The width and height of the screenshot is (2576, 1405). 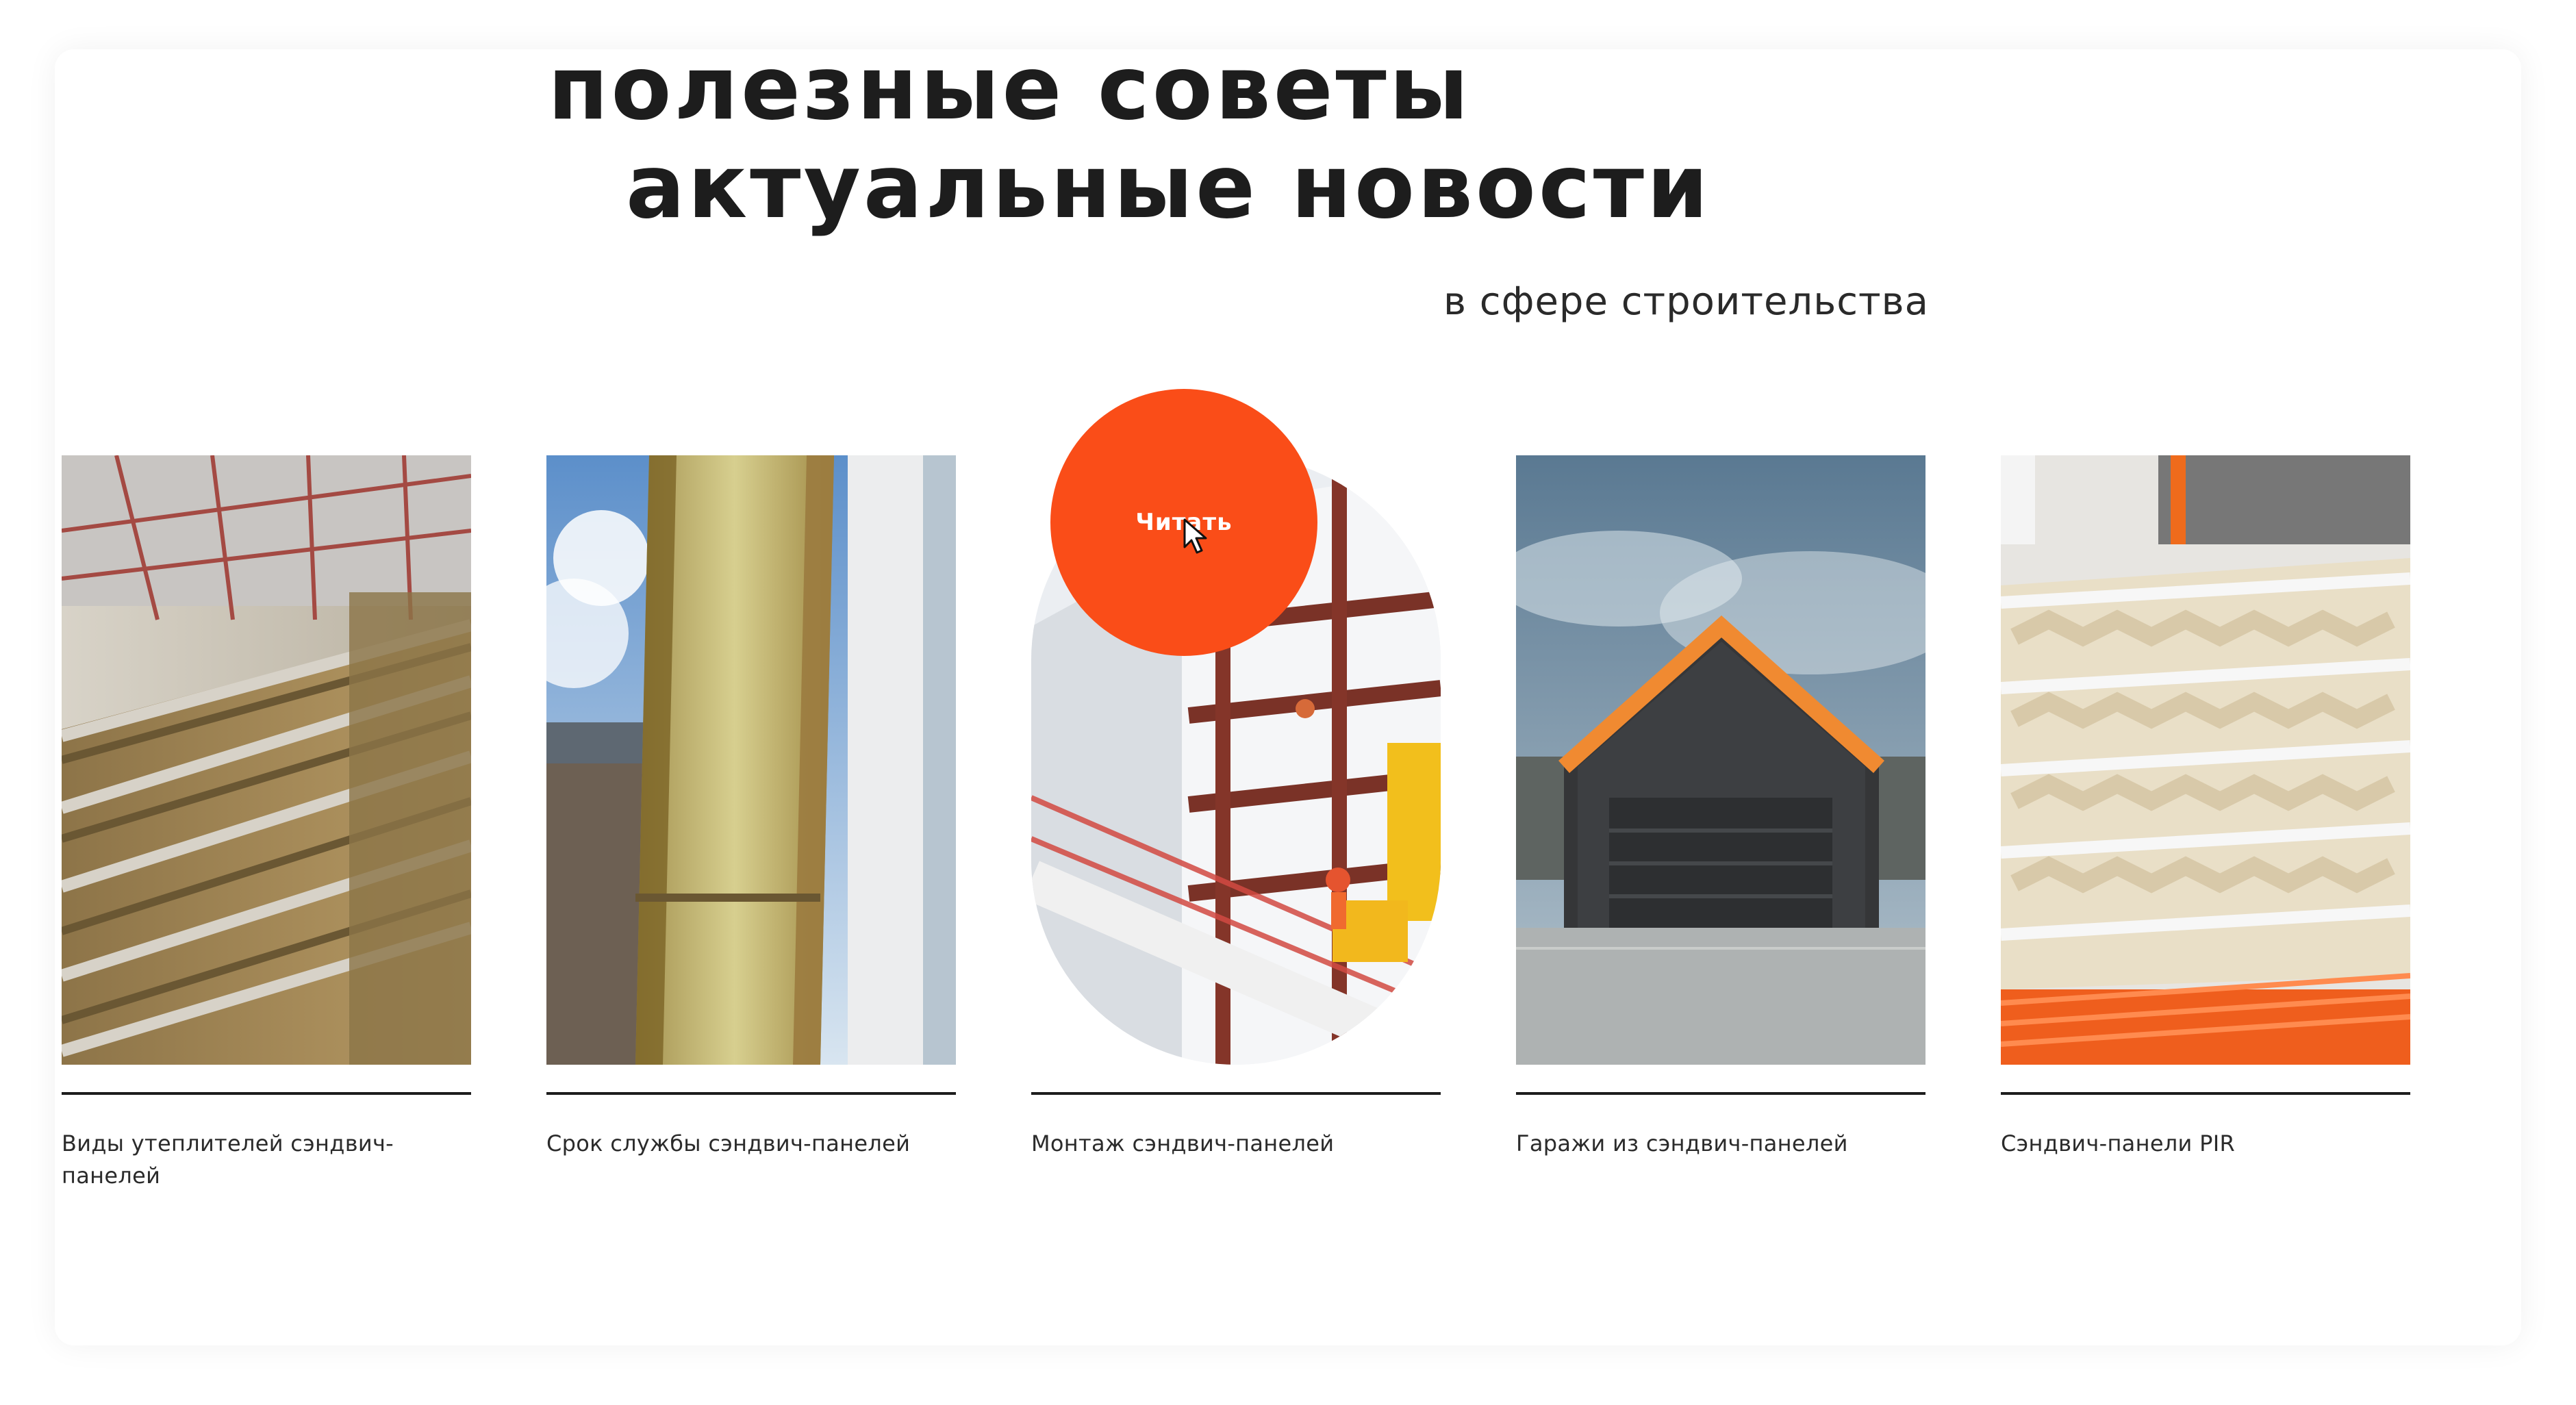 What do you see at coordinates (266, 1160) in the screenshot?
I see `article-title-1: Виды утеплителей сэндвич-панелей` at bounding box center [266, 1160].